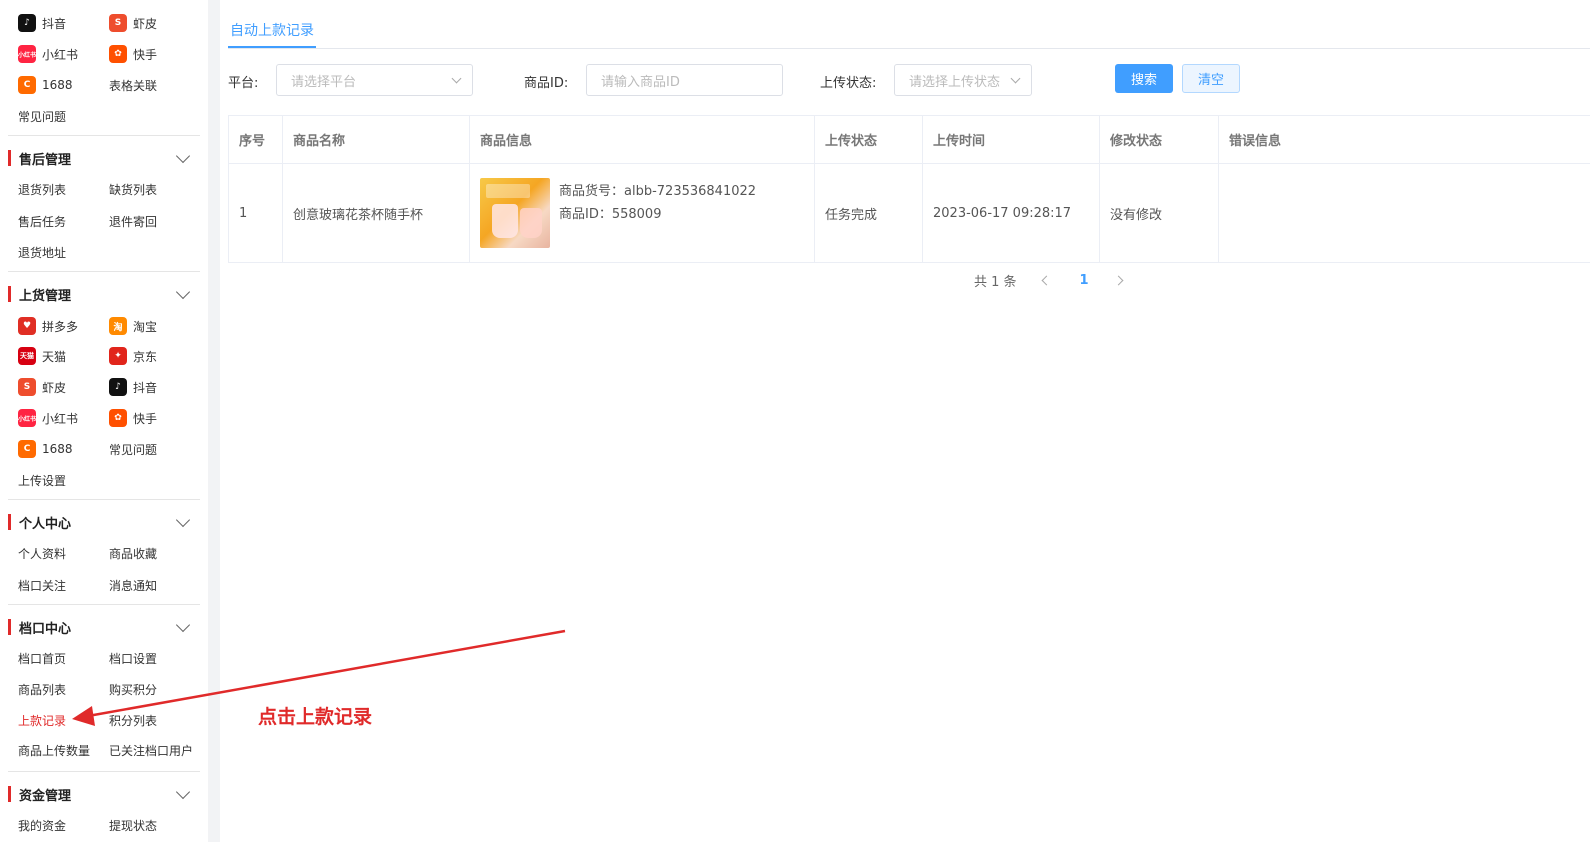 This screenshot has width=1590, height=842. Describe the element at coordinates (133, 585) in the screenshot. I see `sidebar-item-notifications: 消息通知` at that location.